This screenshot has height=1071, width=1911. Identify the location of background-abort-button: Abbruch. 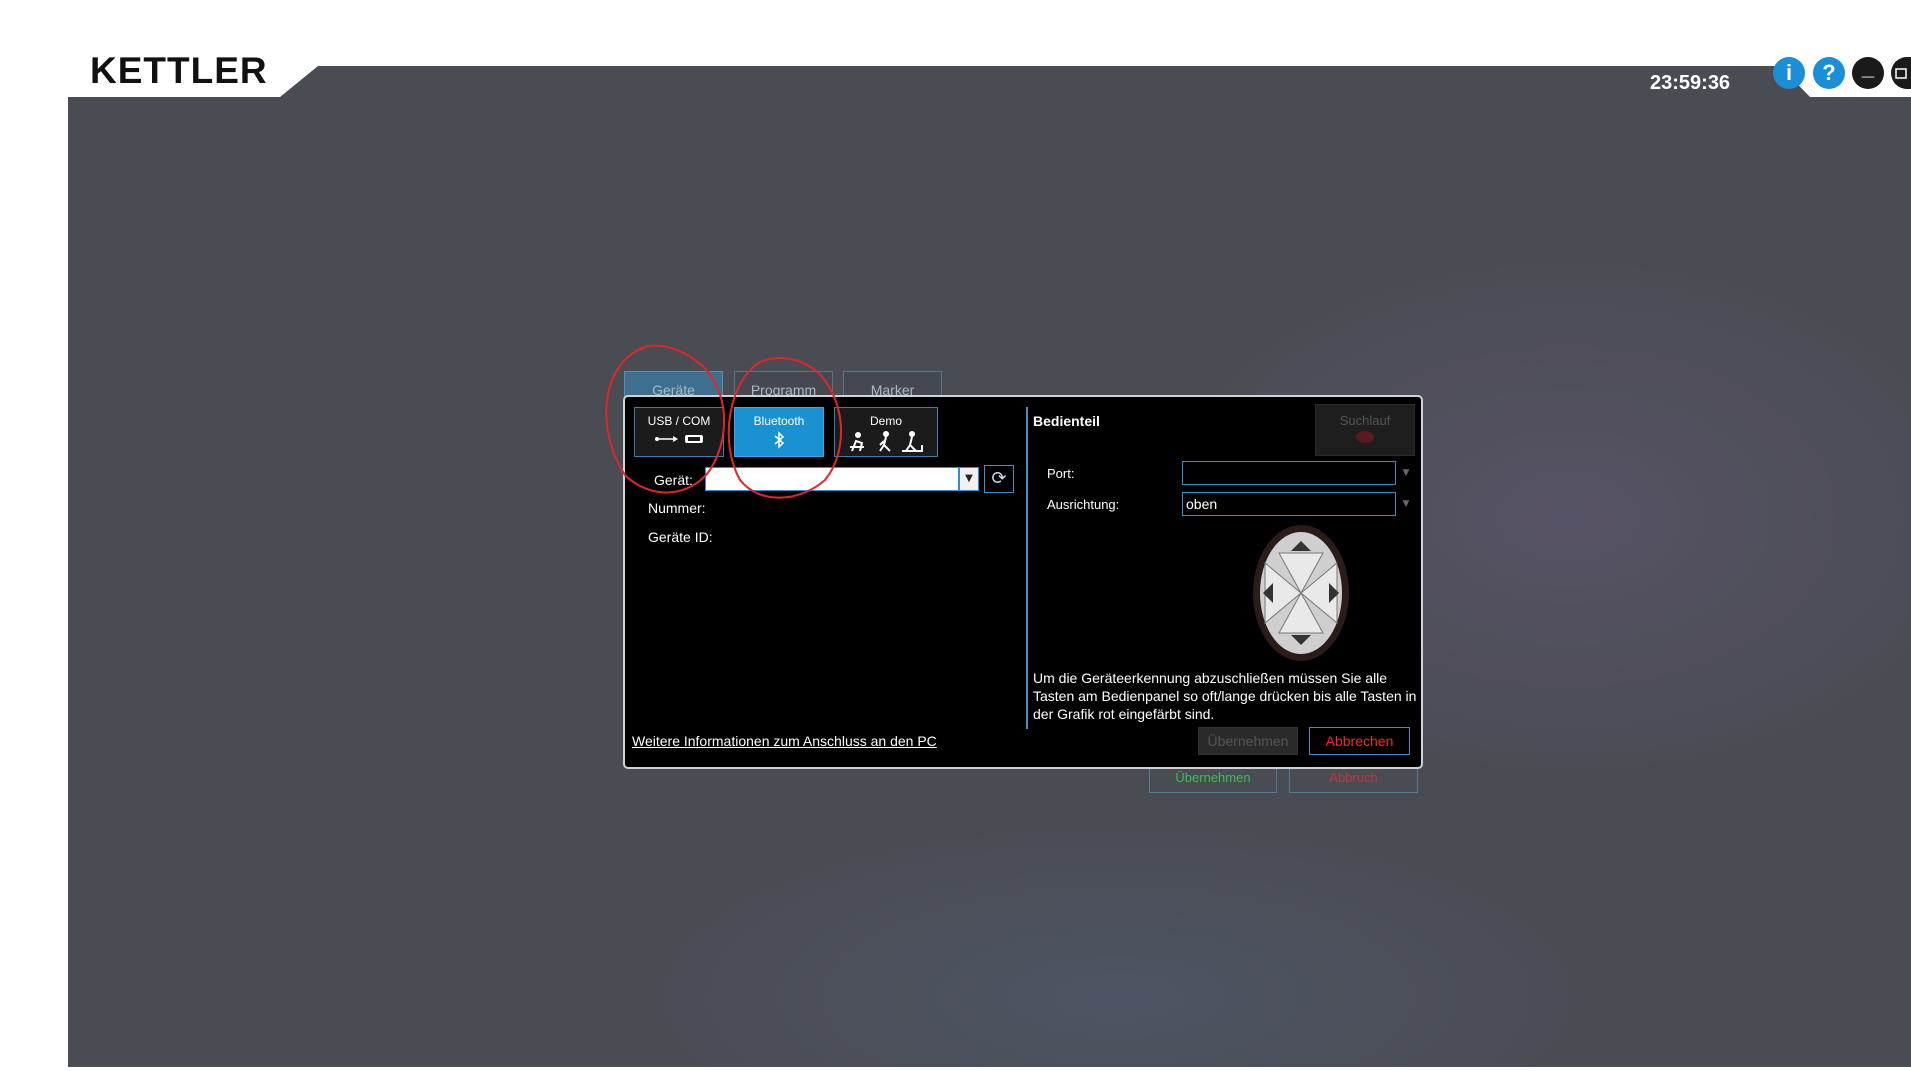
(1353, 779).